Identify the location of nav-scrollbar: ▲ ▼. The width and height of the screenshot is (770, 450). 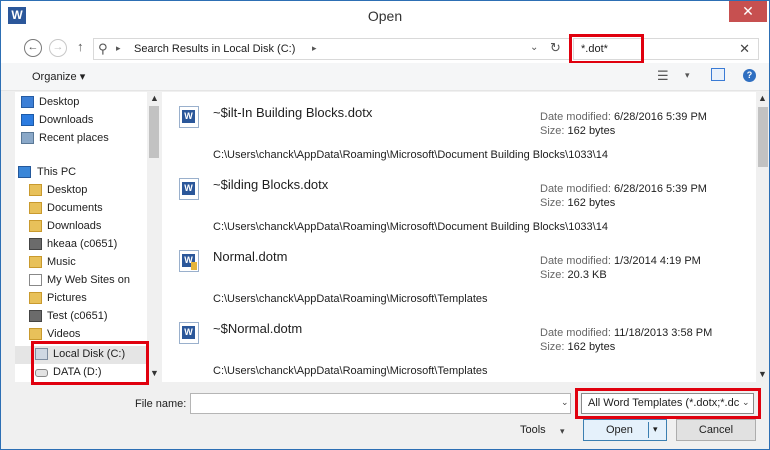
(154, 237).